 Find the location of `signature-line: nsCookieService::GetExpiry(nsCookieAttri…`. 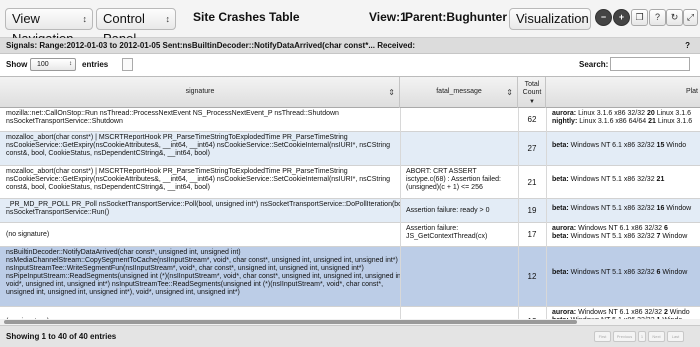

signature-line: nsCookieService::GetExpiry(nsCookieAttri… is located at coordinates (198, 145).